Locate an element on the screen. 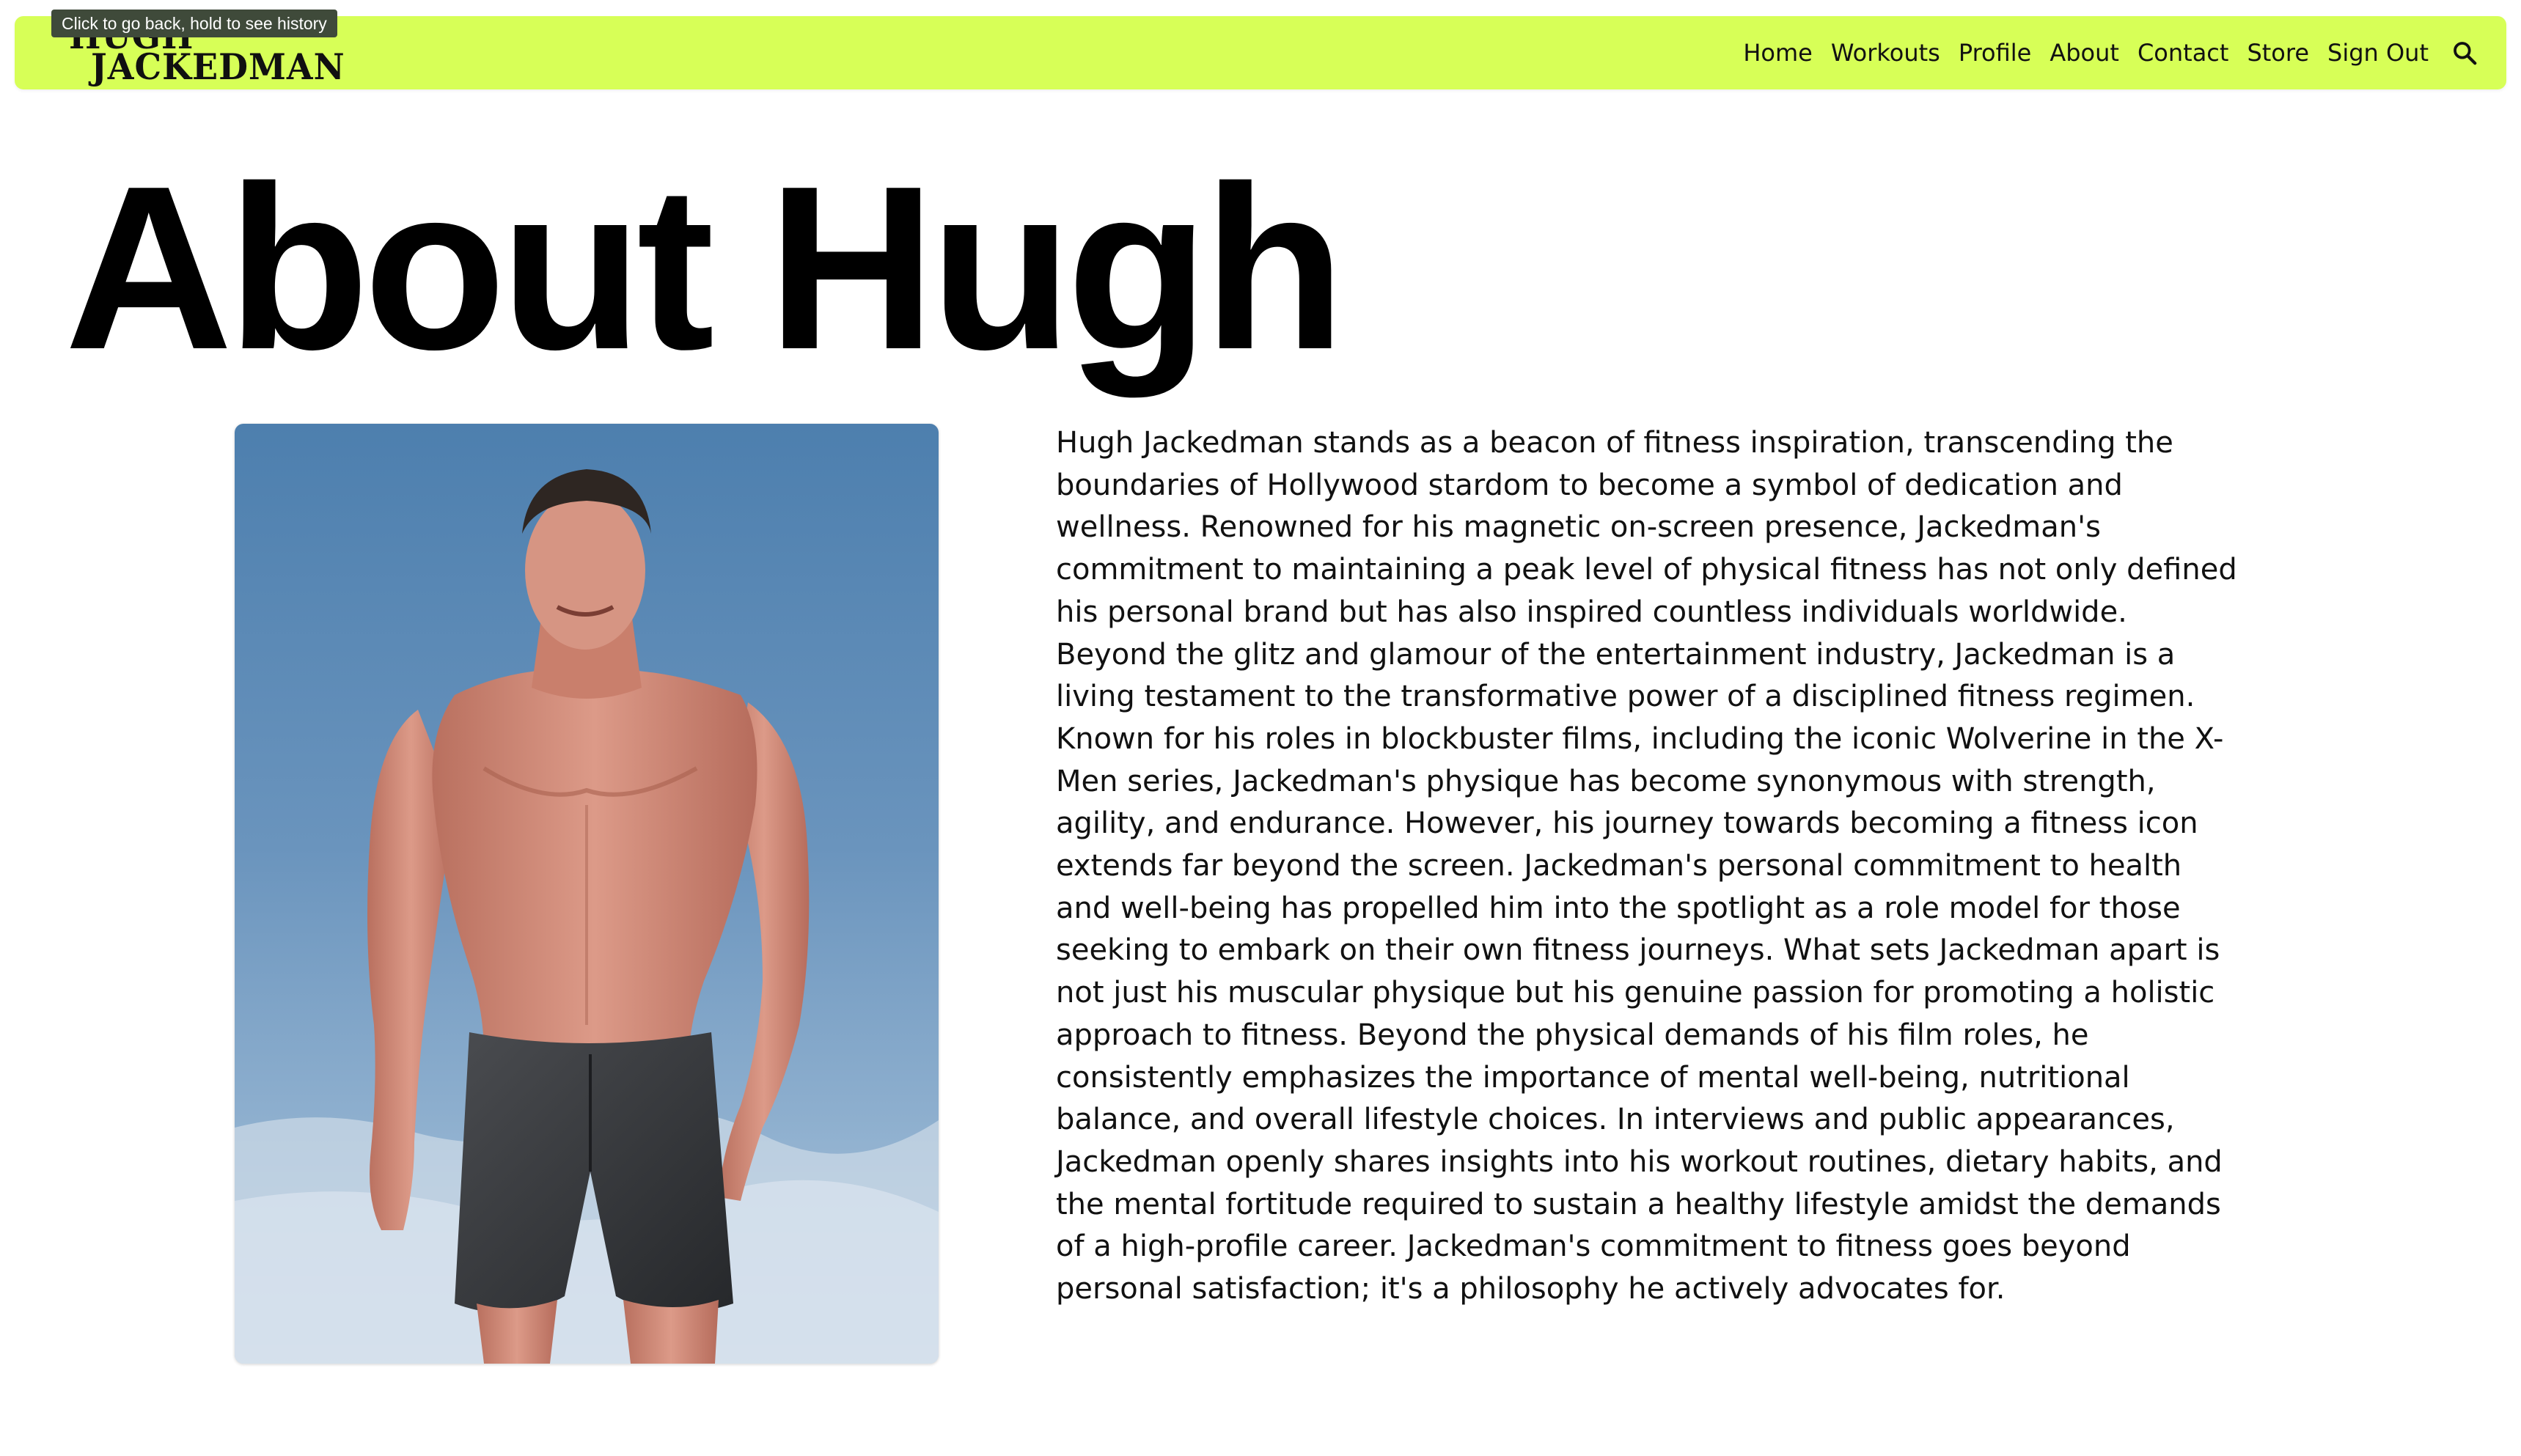 The height and width of the screenshot is (1456, 2521). nav-profile: Profile is located at coordinates (1995, 53).